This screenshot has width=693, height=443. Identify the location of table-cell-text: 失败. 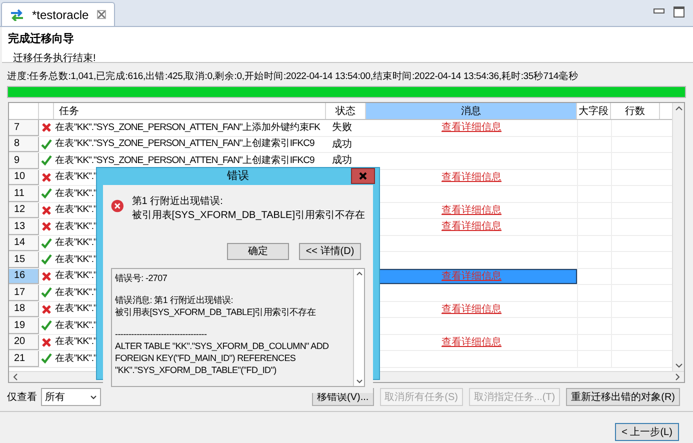
(342, 128).